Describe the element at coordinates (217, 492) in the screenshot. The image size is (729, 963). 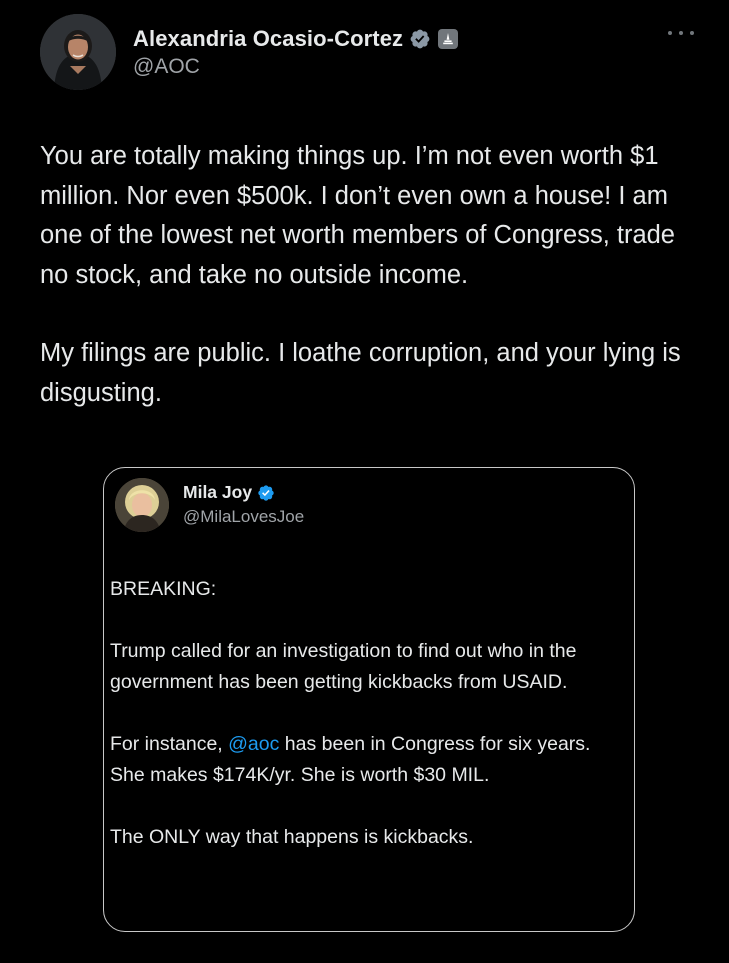
I see `quoted-author-name: Mila Joy` at that location.